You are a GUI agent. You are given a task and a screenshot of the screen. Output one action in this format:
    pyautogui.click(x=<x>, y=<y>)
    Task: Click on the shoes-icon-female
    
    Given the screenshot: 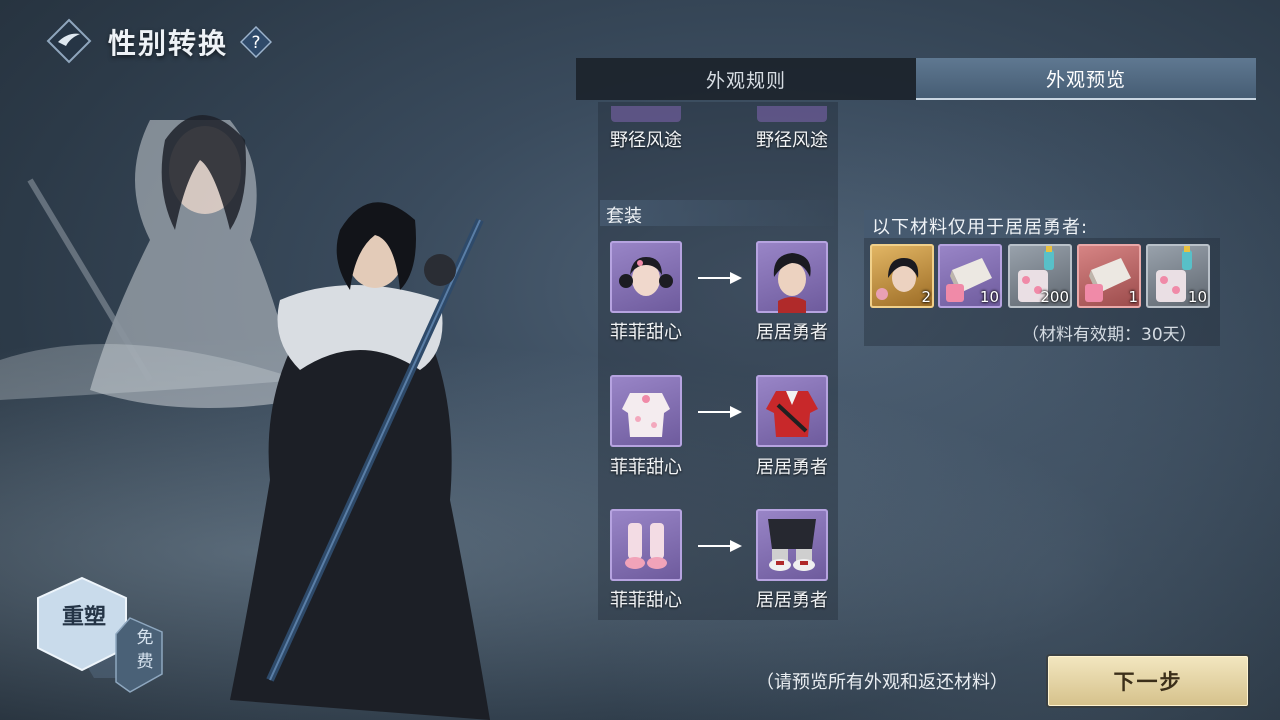 What is the action you would take?
    pyautogui.click(x=646, y=546)
    